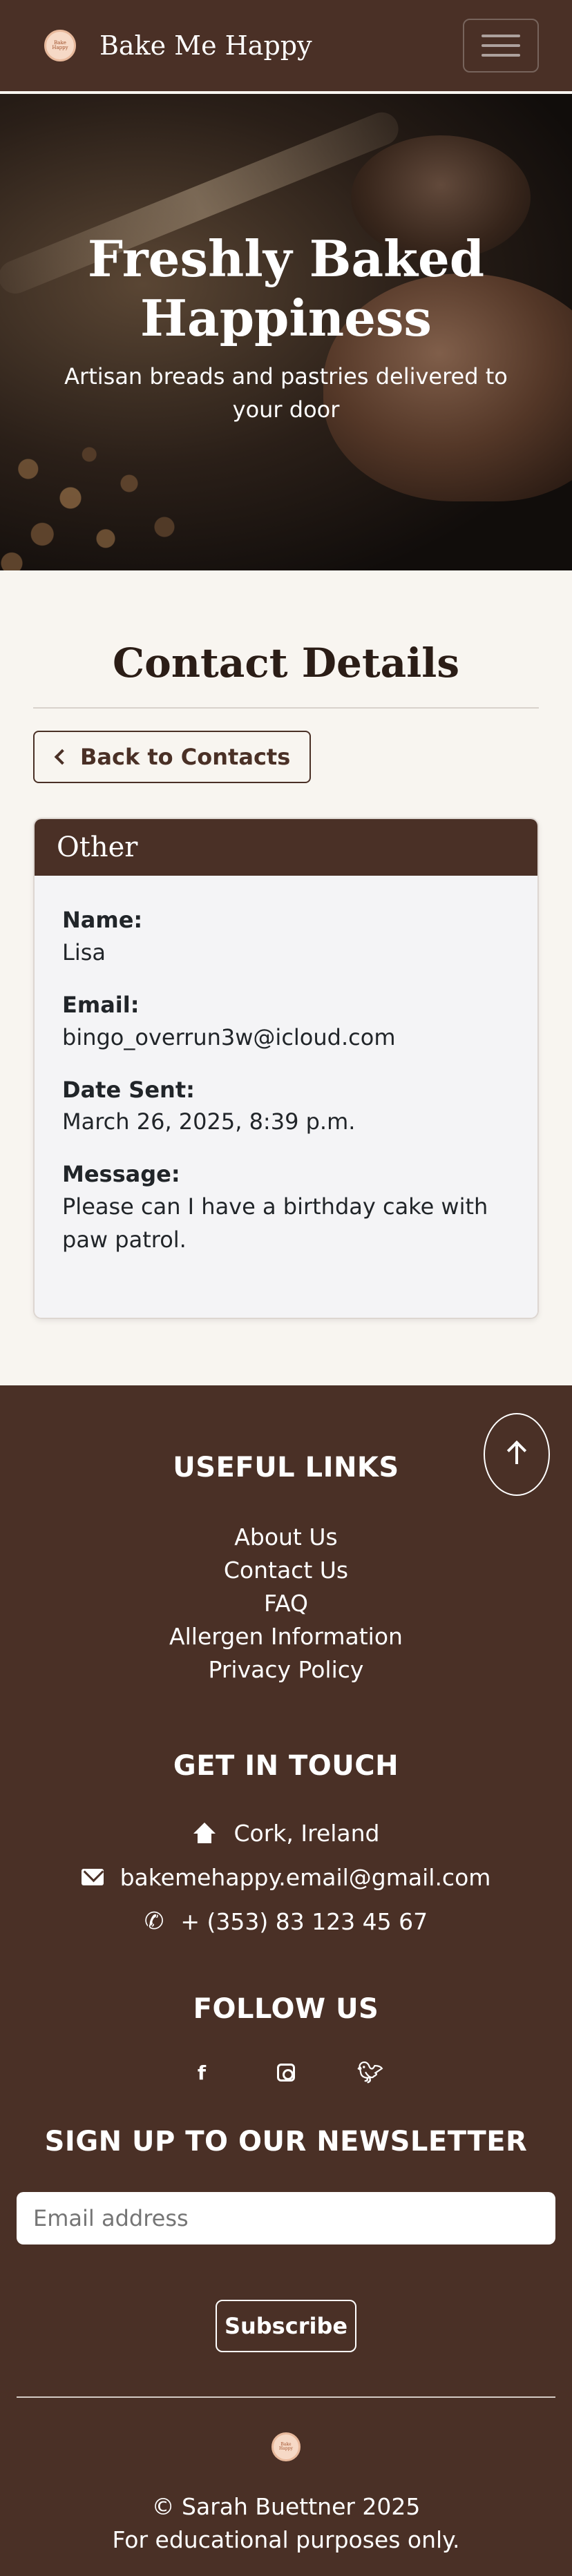 This screenshot has width=572, height=2576. I want to click on location-row: Cork, Ireland, so click(286, 1833).